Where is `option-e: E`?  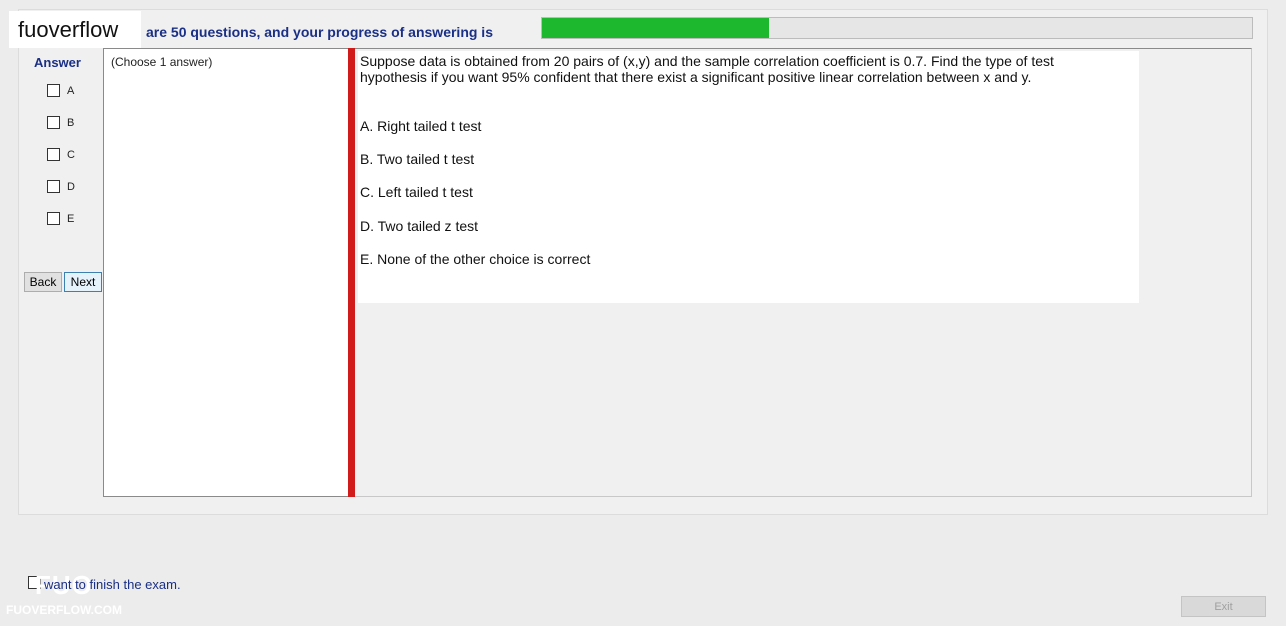
option-e: E is located at coordinates (60, 218).